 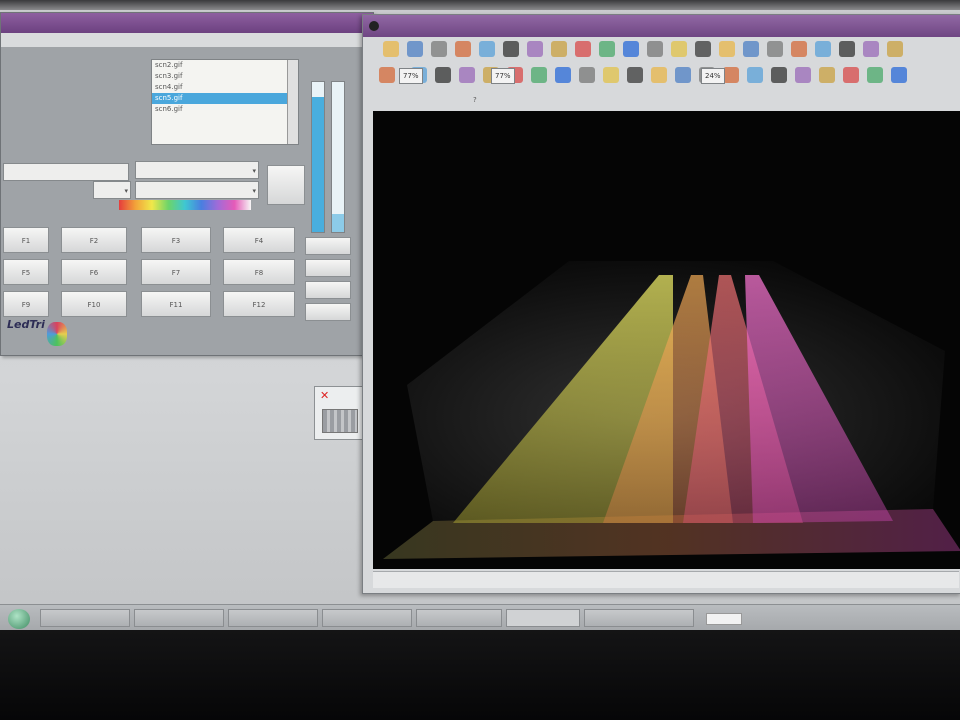 What do you see at coordinates (324, 395) in the screenshot?
I see `close-icon: ✕` at bounding box center [324, 395].